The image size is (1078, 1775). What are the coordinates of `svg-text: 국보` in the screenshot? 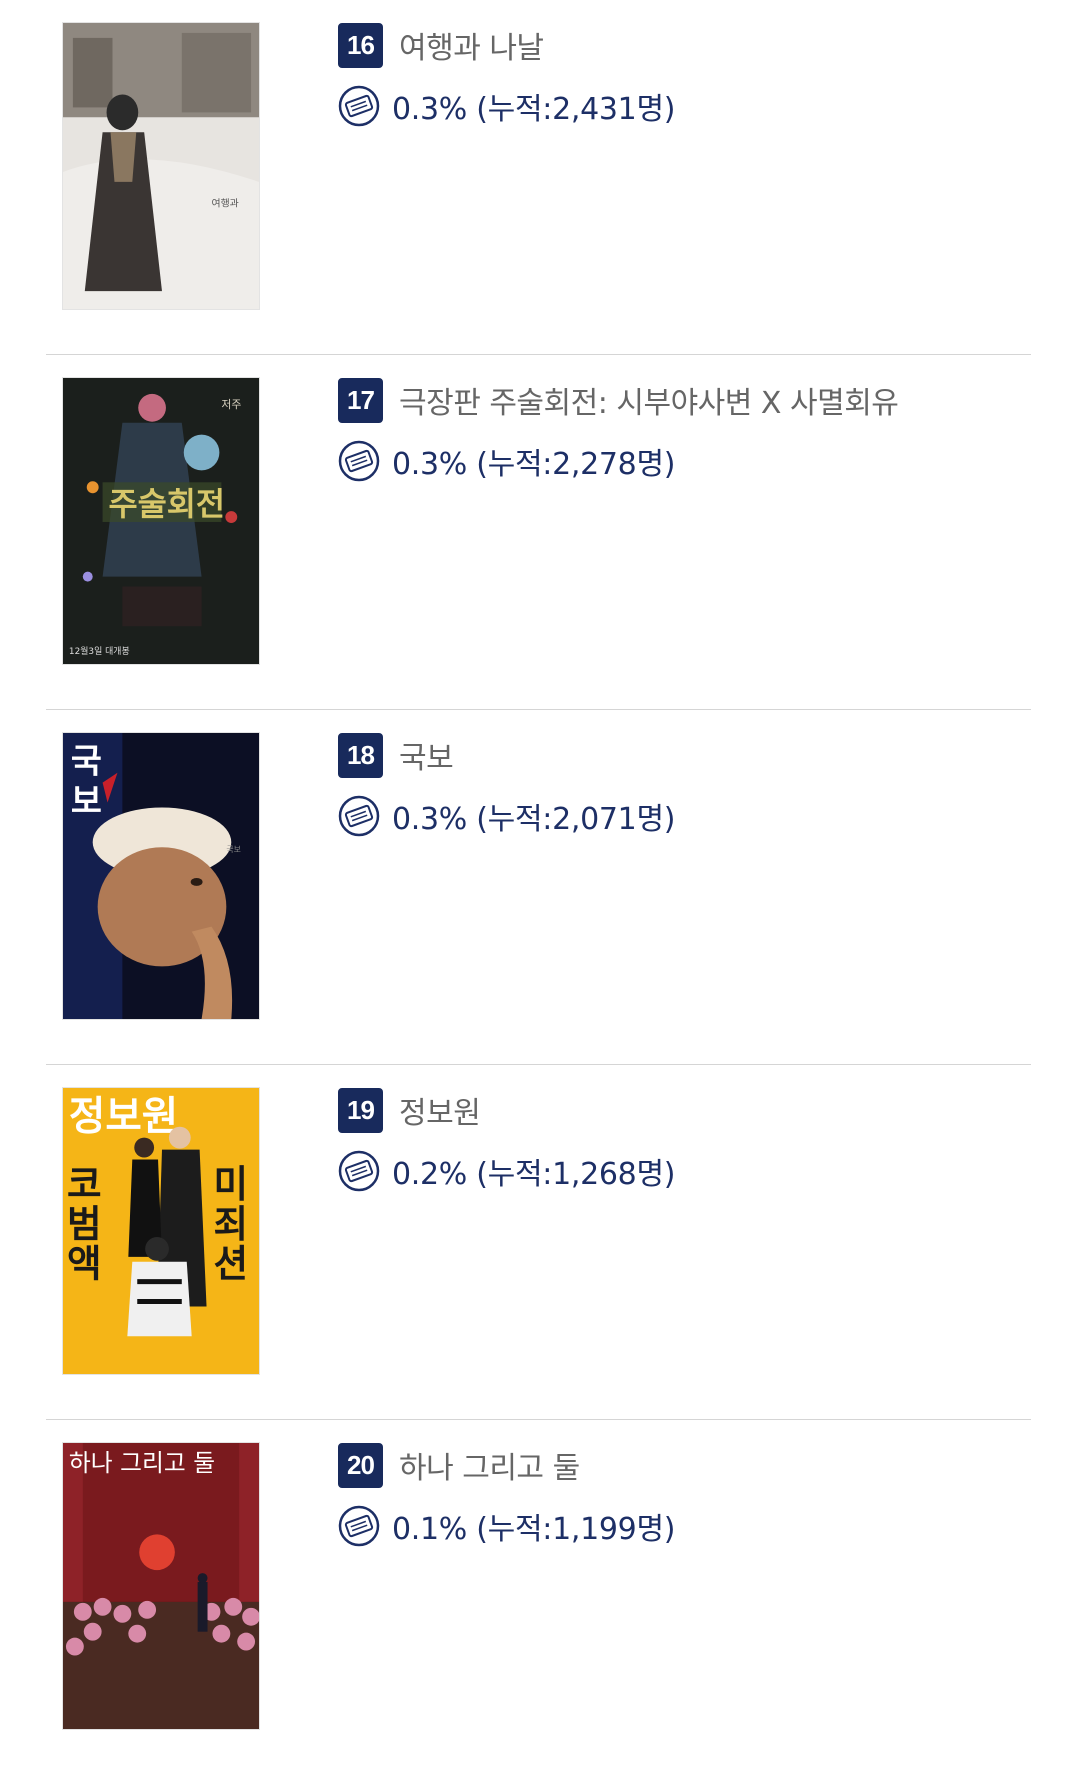 It's located at (233, 849).